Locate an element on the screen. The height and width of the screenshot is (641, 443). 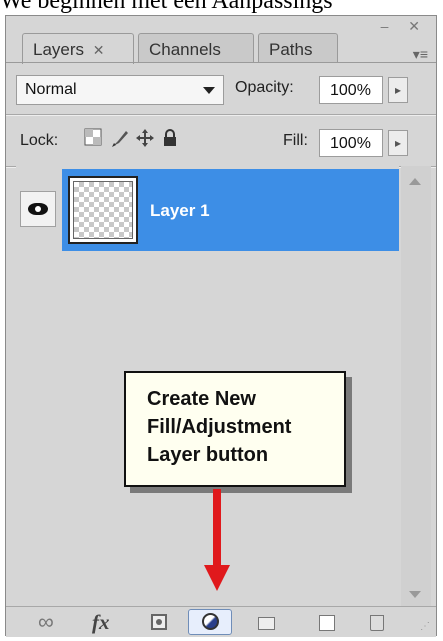
close-icon: ✕ is located at coordinates (99, 50).